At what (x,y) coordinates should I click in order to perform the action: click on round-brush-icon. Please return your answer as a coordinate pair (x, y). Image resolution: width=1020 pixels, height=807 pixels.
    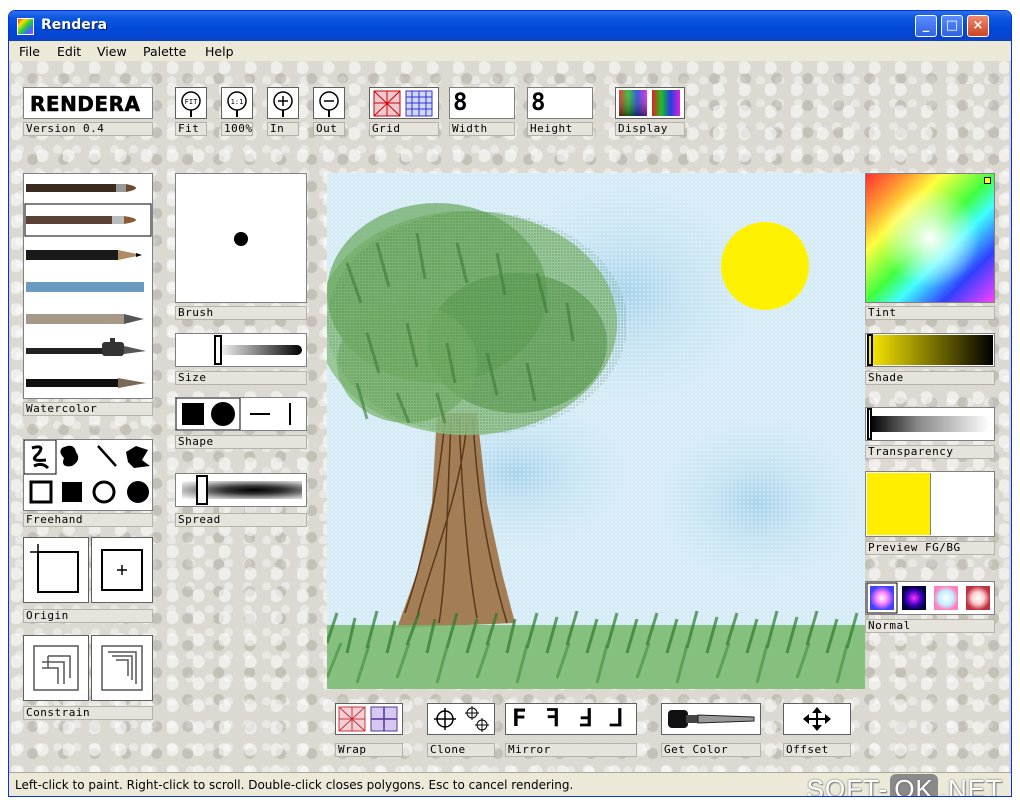
    Looking at the image, I should click on (81, 188).